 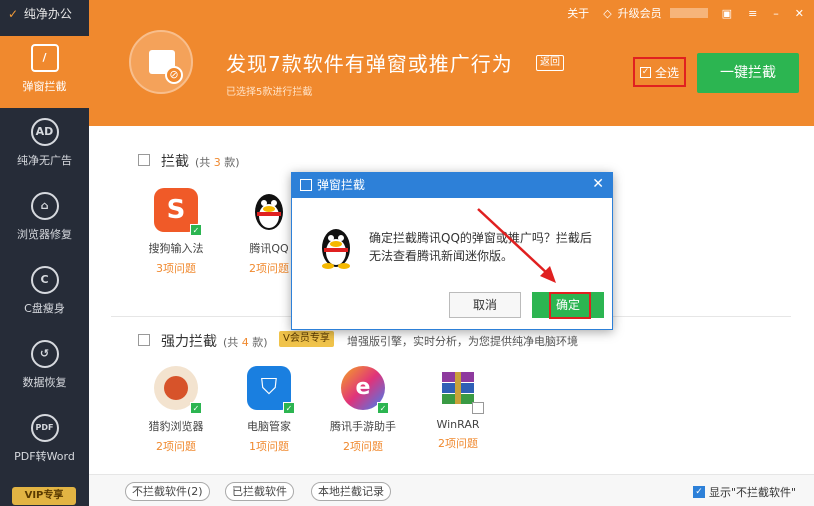 I want to click on hero-subtitle: 已选择5款进行拦截, so click(x=269, y=92).